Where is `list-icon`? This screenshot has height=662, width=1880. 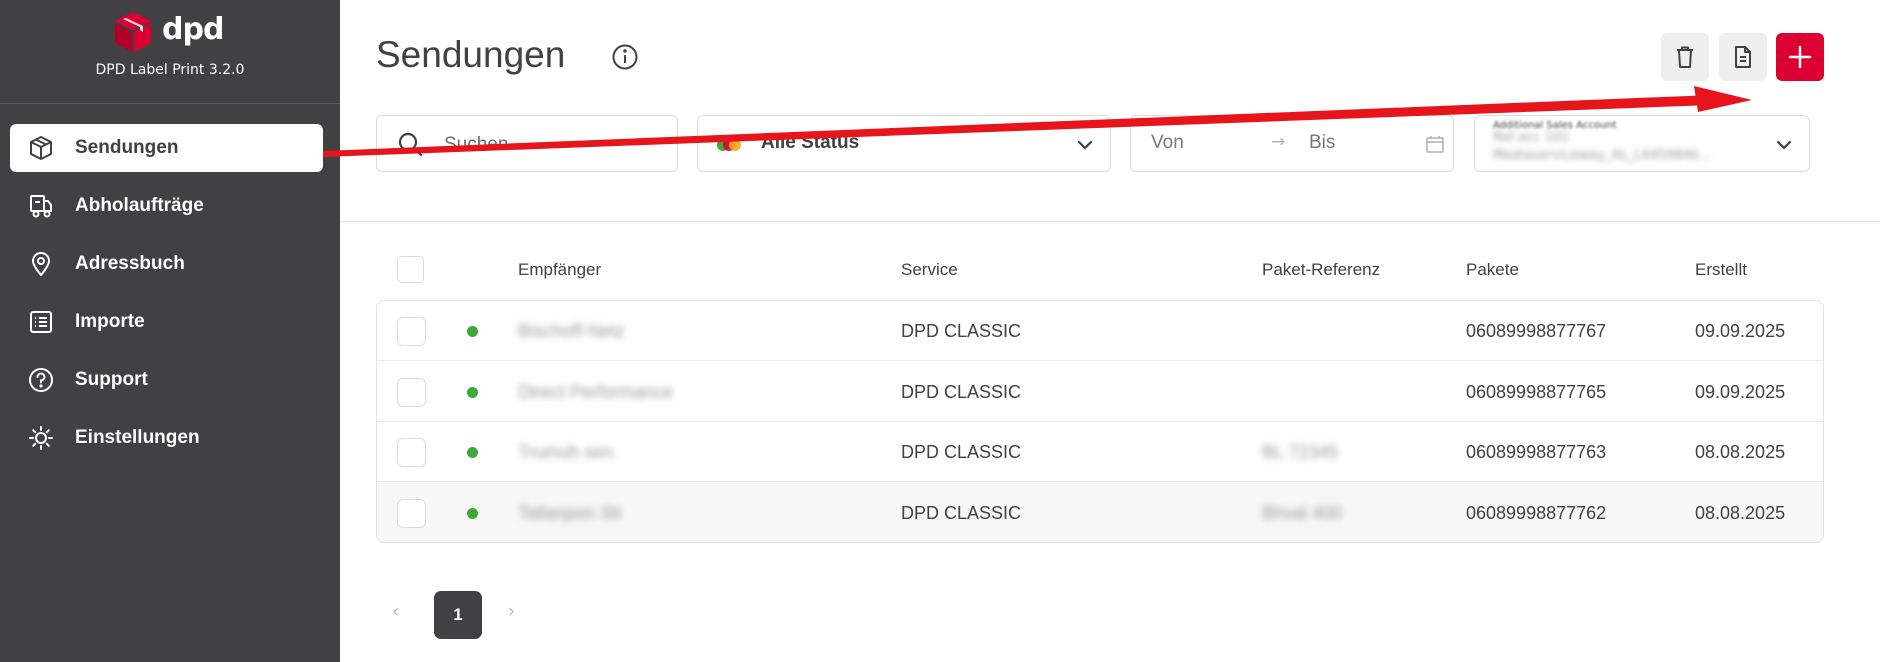 list-icon is located at coordinates (41, 322).